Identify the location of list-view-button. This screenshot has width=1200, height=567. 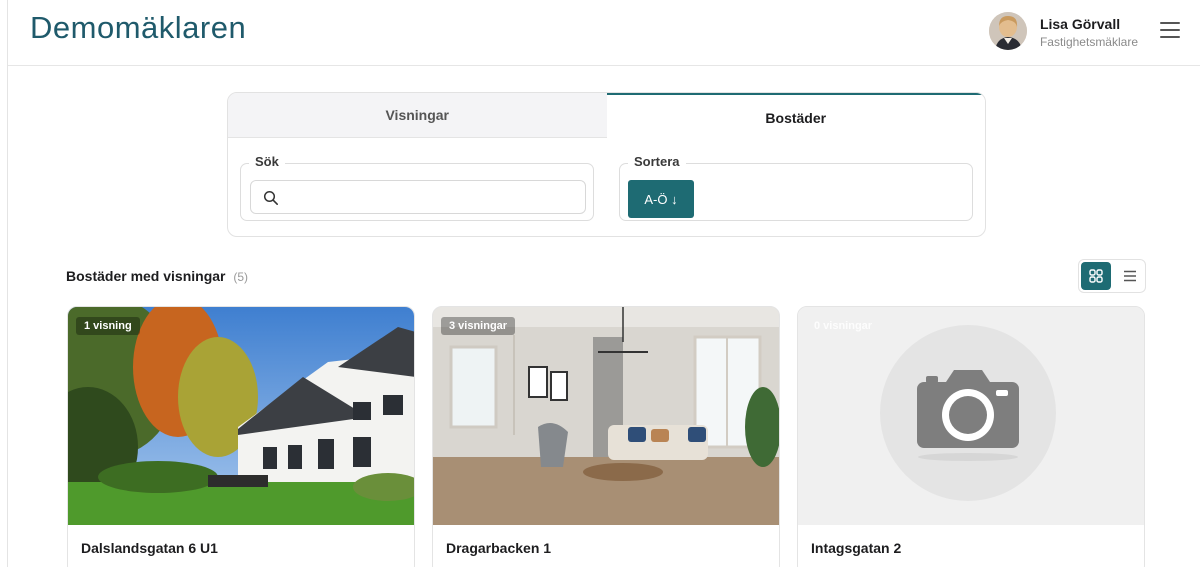
(1130, 276).